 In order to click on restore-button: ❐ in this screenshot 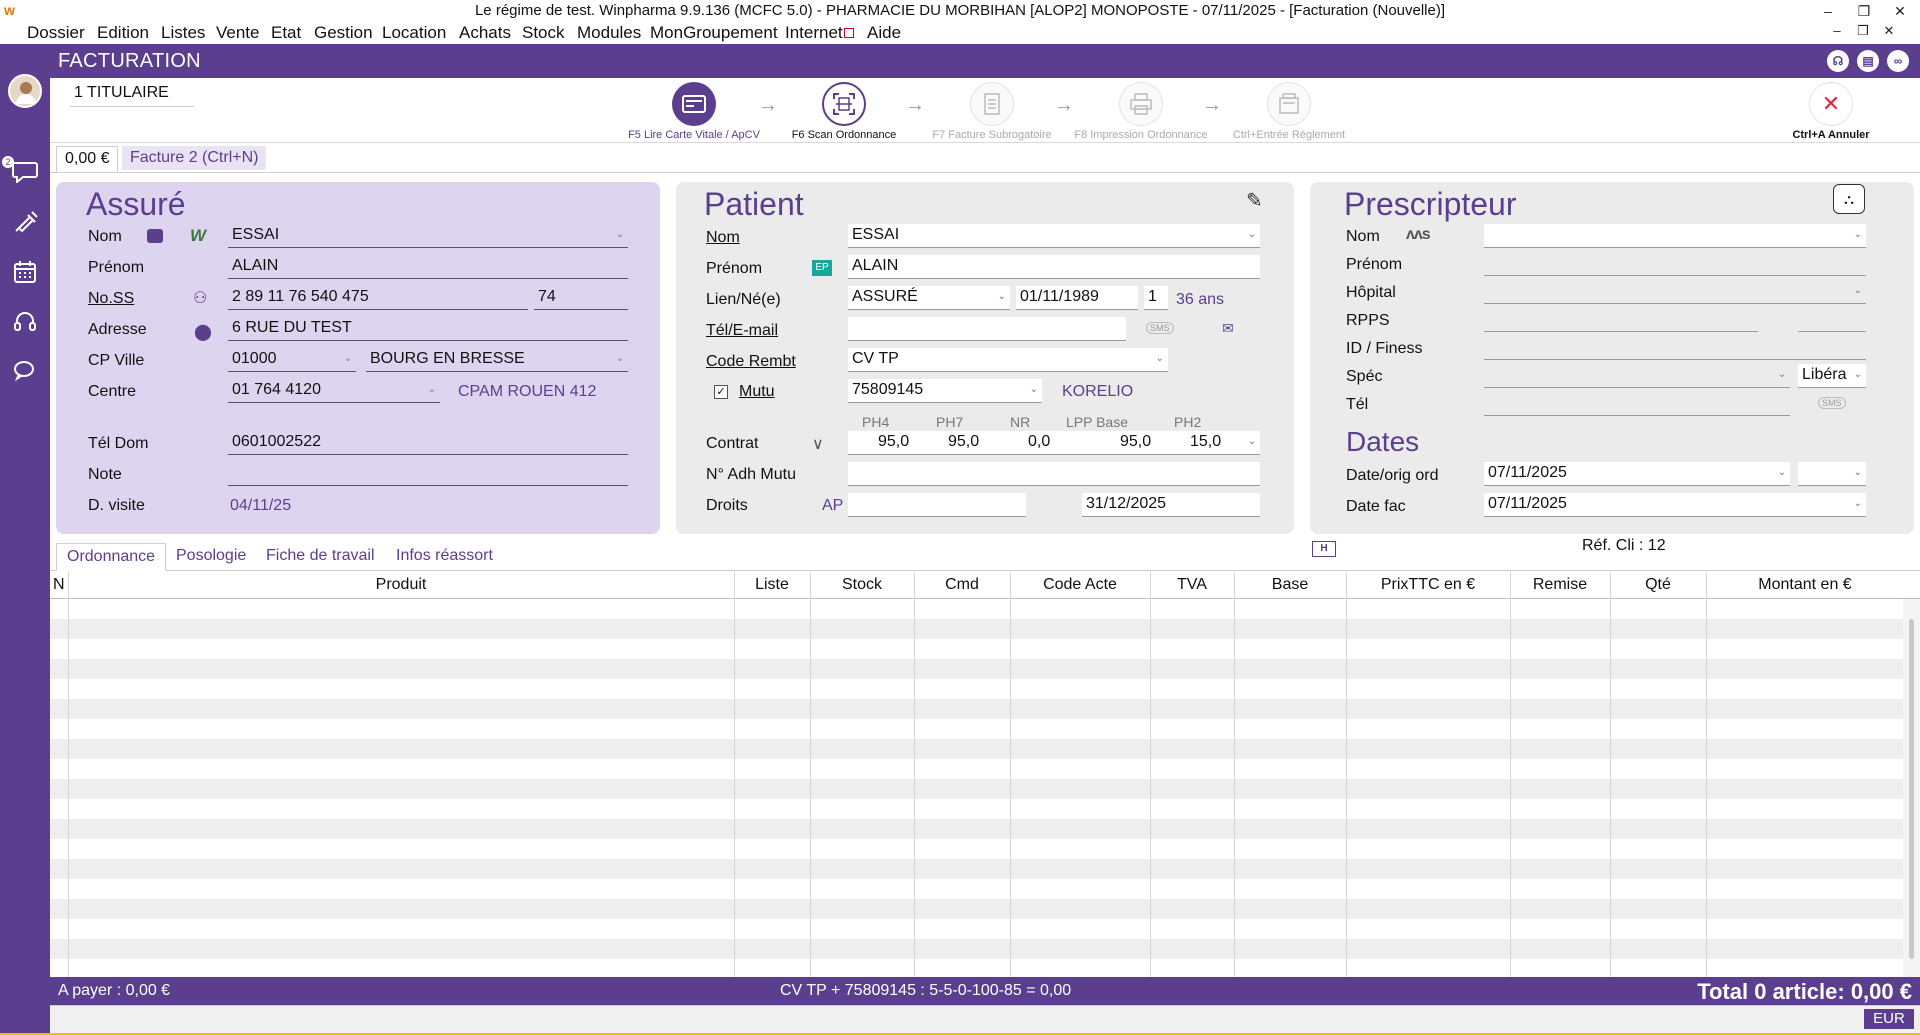, I will do `click(1864, 11)`.